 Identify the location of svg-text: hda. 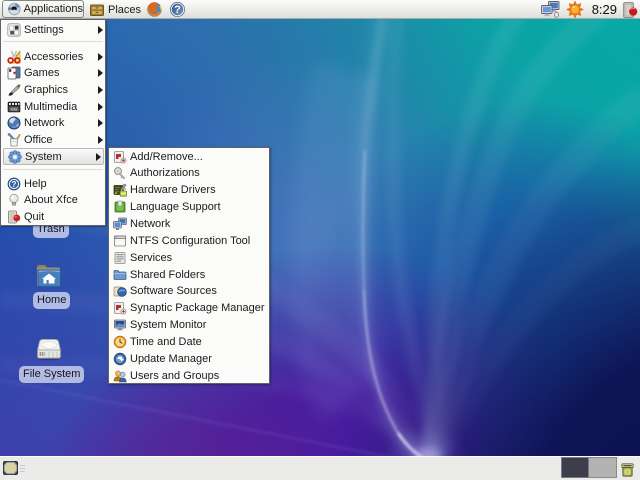
(14, 109).